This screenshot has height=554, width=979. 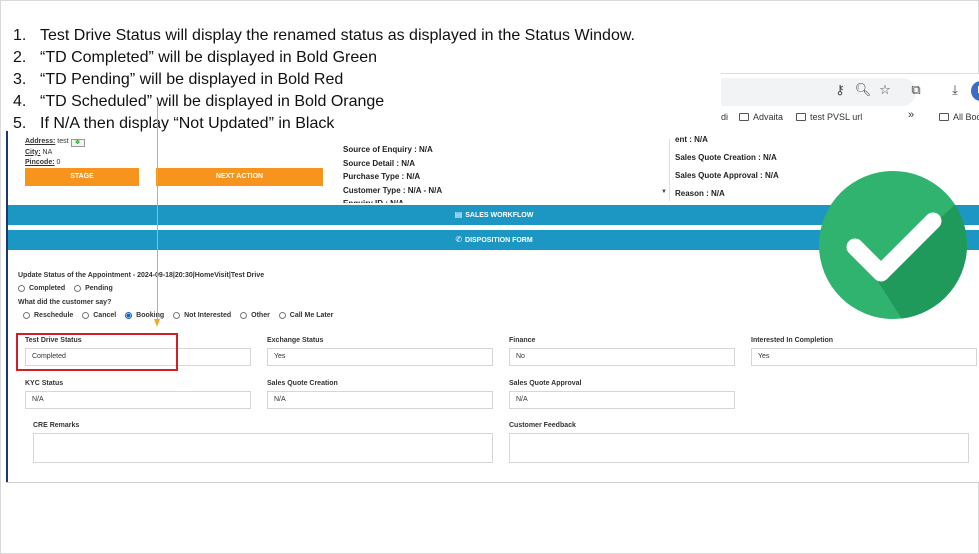 What do you see at coordinates (727, 175) in the screenshot?
I see `sales-quote-approval-info: Sales Quote Approval : N/A` at bounding box center [727, 175].